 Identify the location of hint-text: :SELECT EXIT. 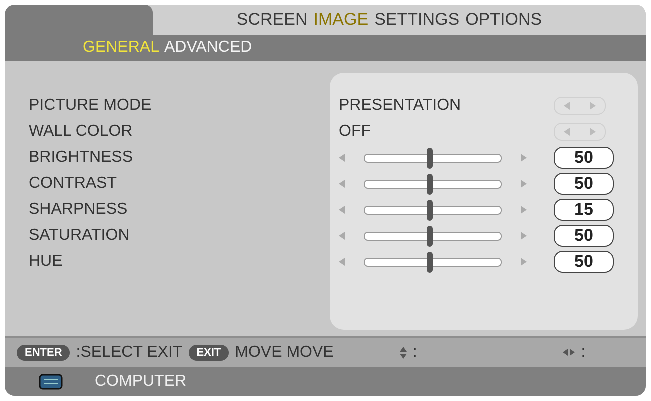
(129, 353).